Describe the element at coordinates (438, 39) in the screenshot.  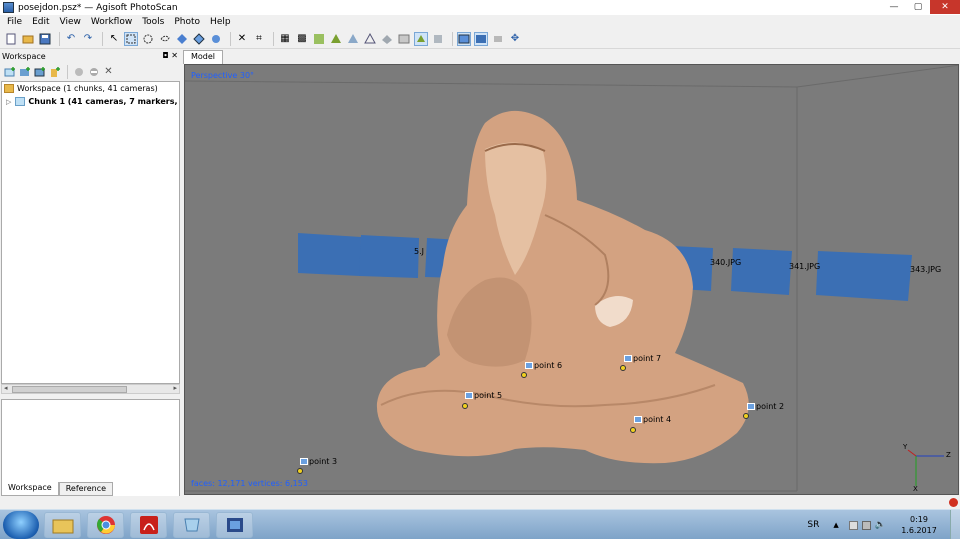
I see `show-markers-icon` at that location.